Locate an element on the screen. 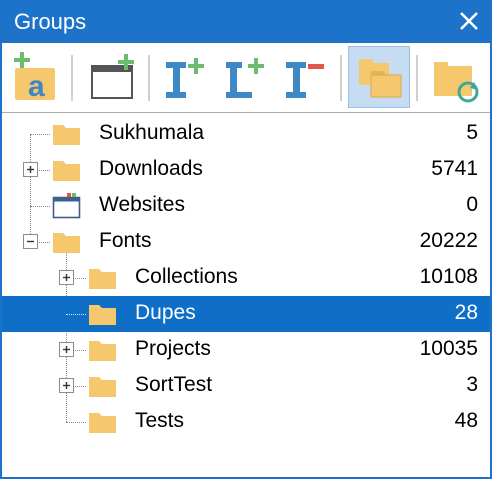 This screenshot has width=492, height=479. tree-row-label: Sukhumala is located at coordinates (152, 132).